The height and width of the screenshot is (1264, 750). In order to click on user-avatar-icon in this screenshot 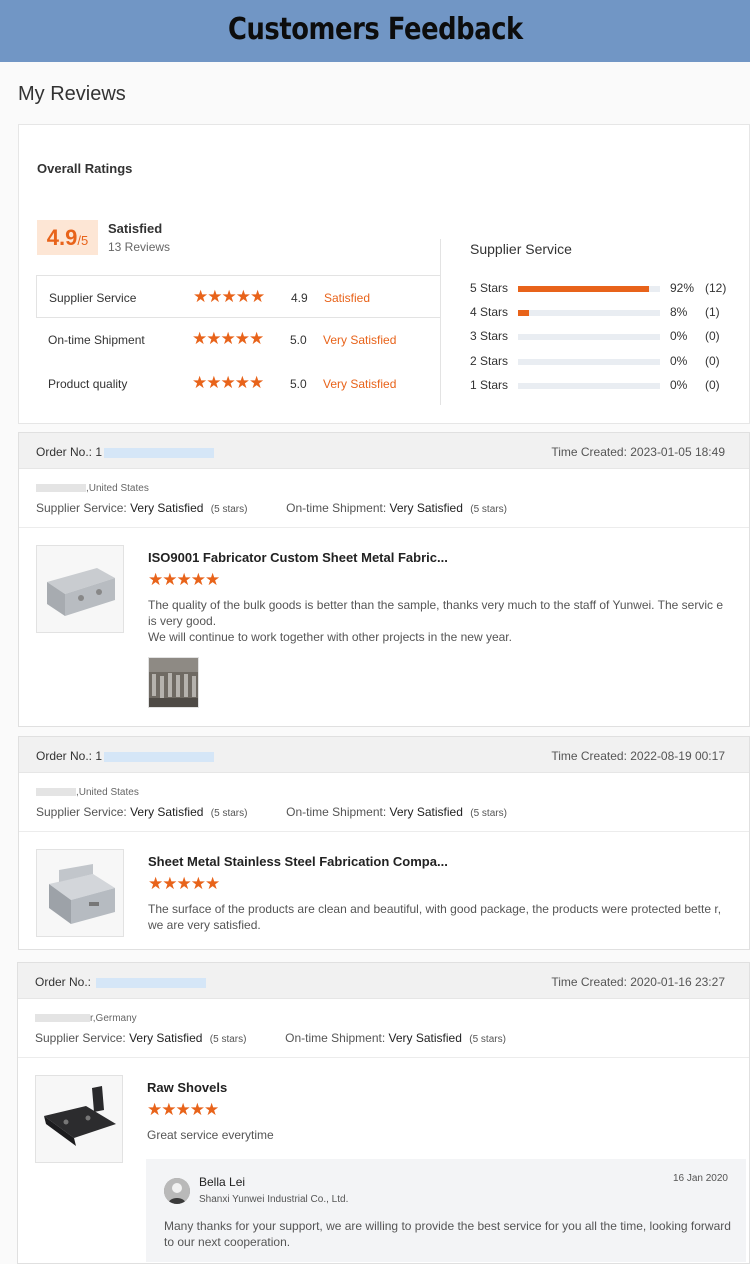, I will do `click(177, 1191)`.